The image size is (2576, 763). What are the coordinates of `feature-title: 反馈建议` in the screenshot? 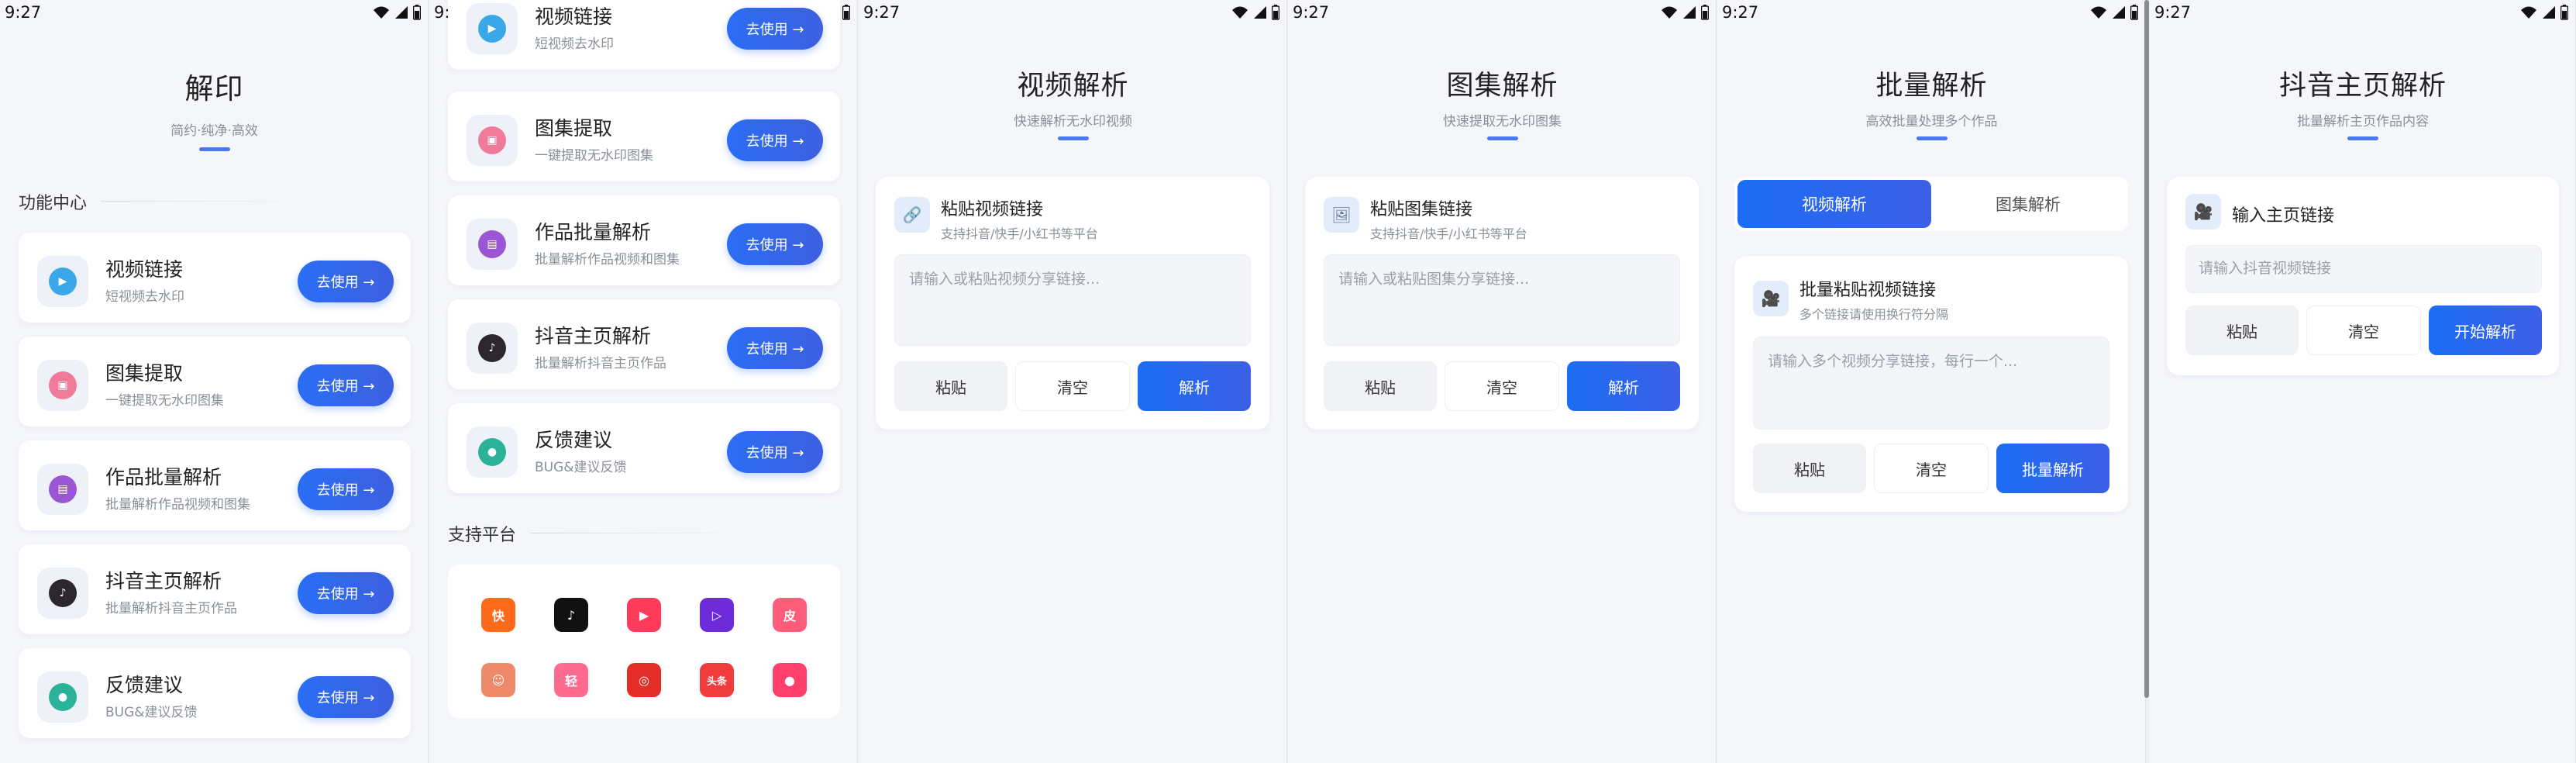 It's located at (144, 685).